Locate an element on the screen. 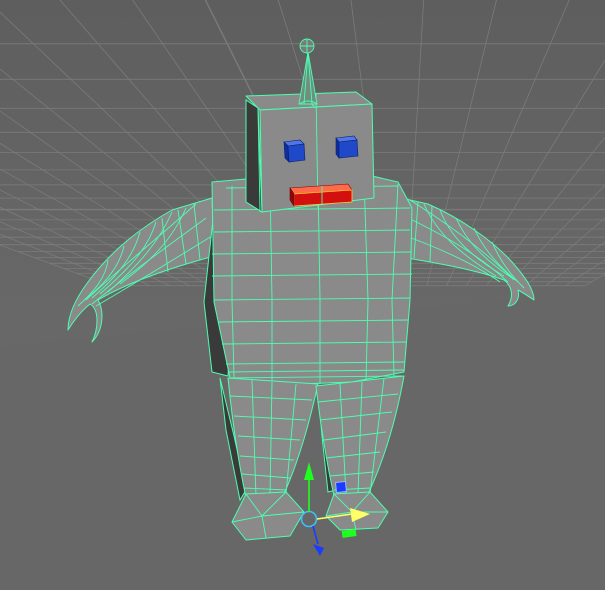  right-eye is located at coordinates (347, 147).